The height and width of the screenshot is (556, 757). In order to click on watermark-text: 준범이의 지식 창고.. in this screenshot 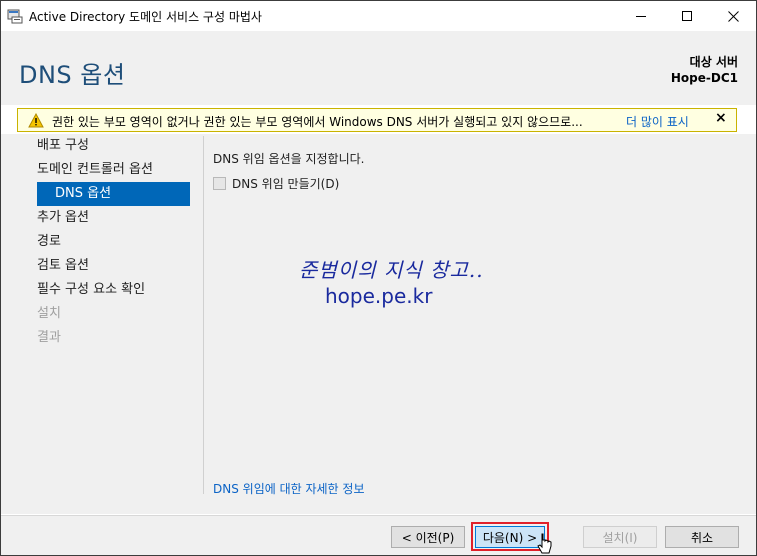, I will do `click(391, 270)`.